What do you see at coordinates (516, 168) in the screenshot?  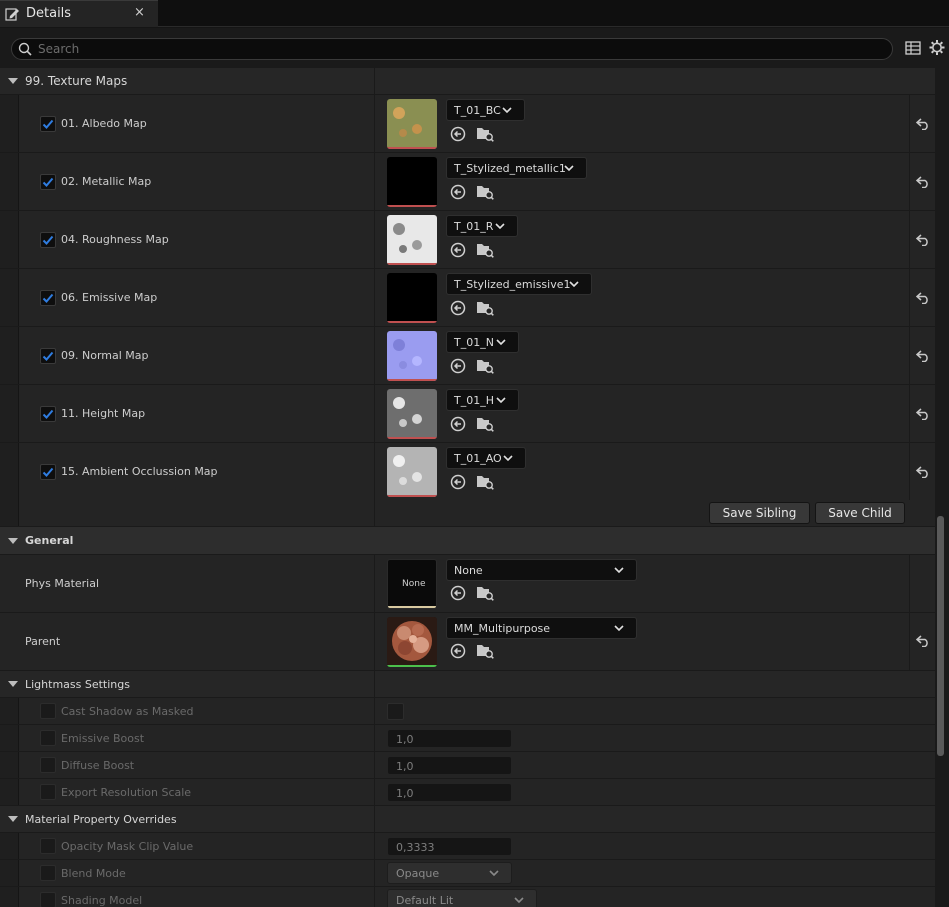 I see `texture-asset-combo: T_Stylized_metallic1` at bounding box center [516, 168].